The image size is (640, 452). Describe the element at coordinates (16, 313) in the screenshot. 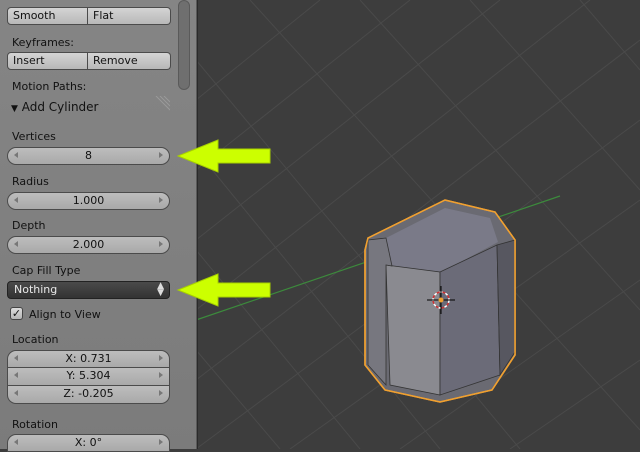

I see `align-to-view-checkbox: ✓` at that location.